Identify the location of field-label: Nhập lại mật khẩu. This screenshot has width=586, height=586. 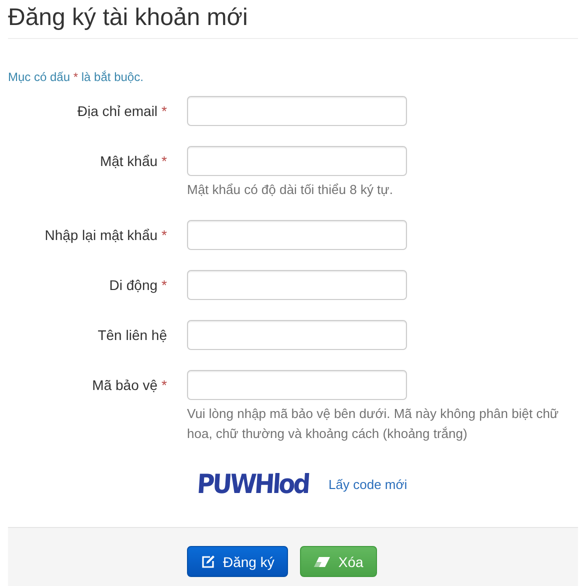
(101, 235).